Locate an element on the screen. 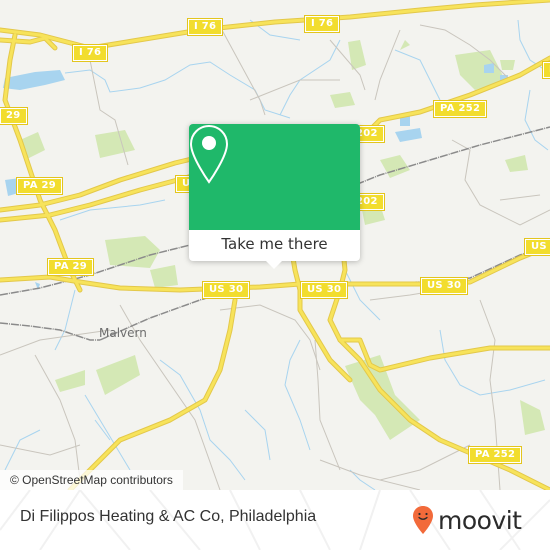  moovit-logo: moovit is located at coordinates (467, 520).